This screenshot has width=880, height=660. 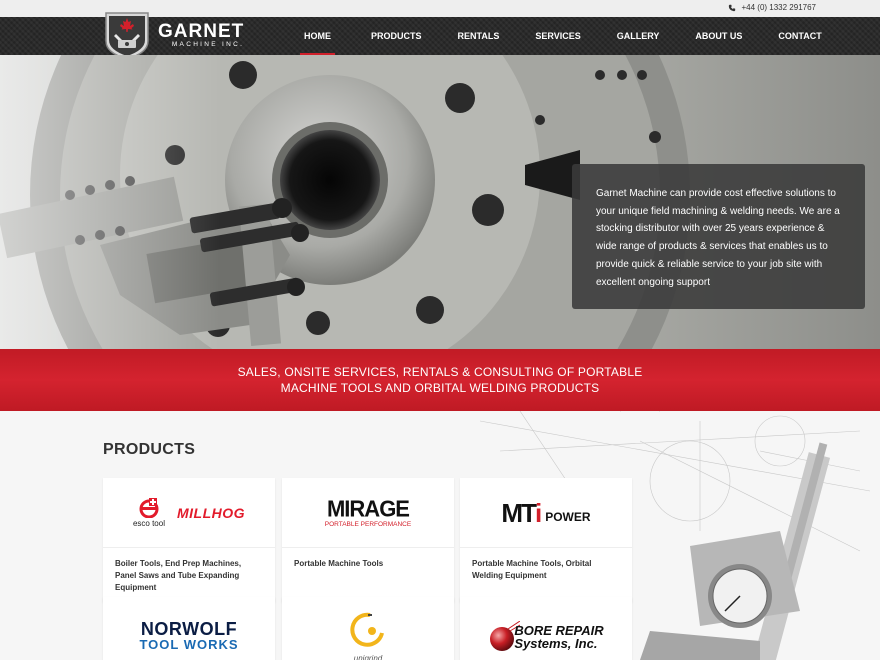 I want to click on mti-t-letter: T, so click(x=529, y=512).